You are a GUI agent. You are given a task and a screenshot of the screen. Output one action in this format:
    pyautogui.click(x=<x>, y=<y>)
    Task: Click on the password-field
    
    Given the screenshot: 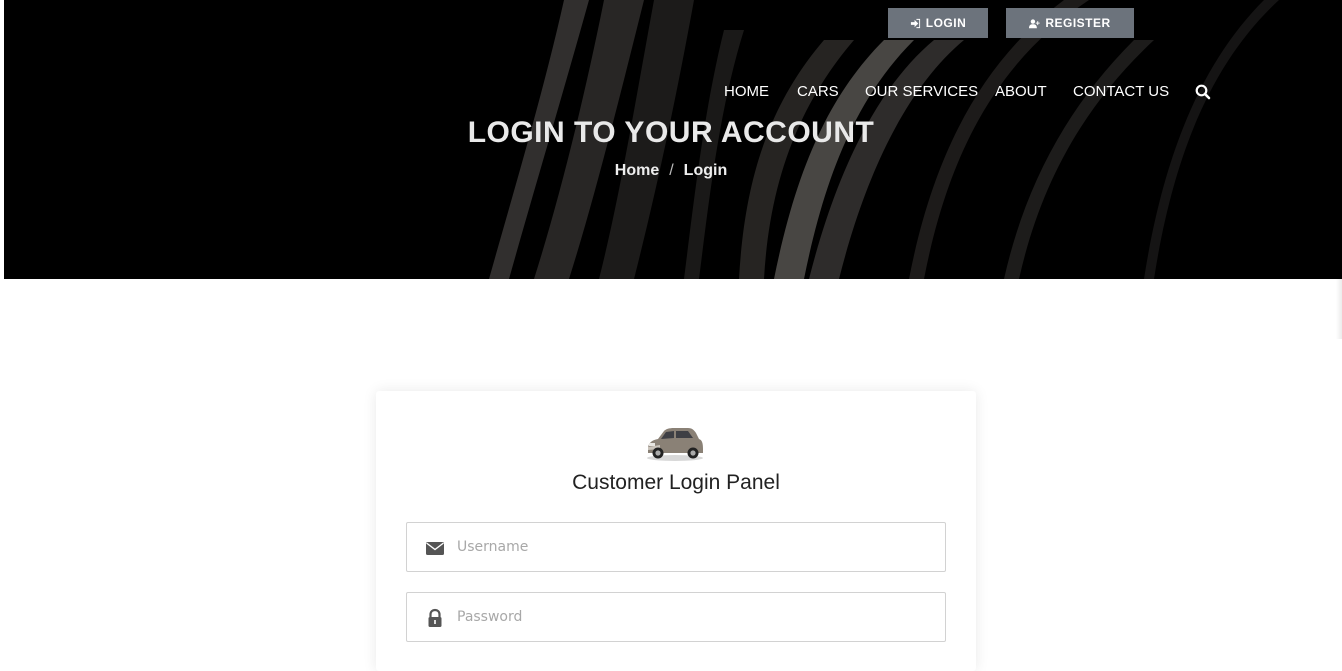 What is the action you would take?
    pyautogui.click(x=676, y=617)
    